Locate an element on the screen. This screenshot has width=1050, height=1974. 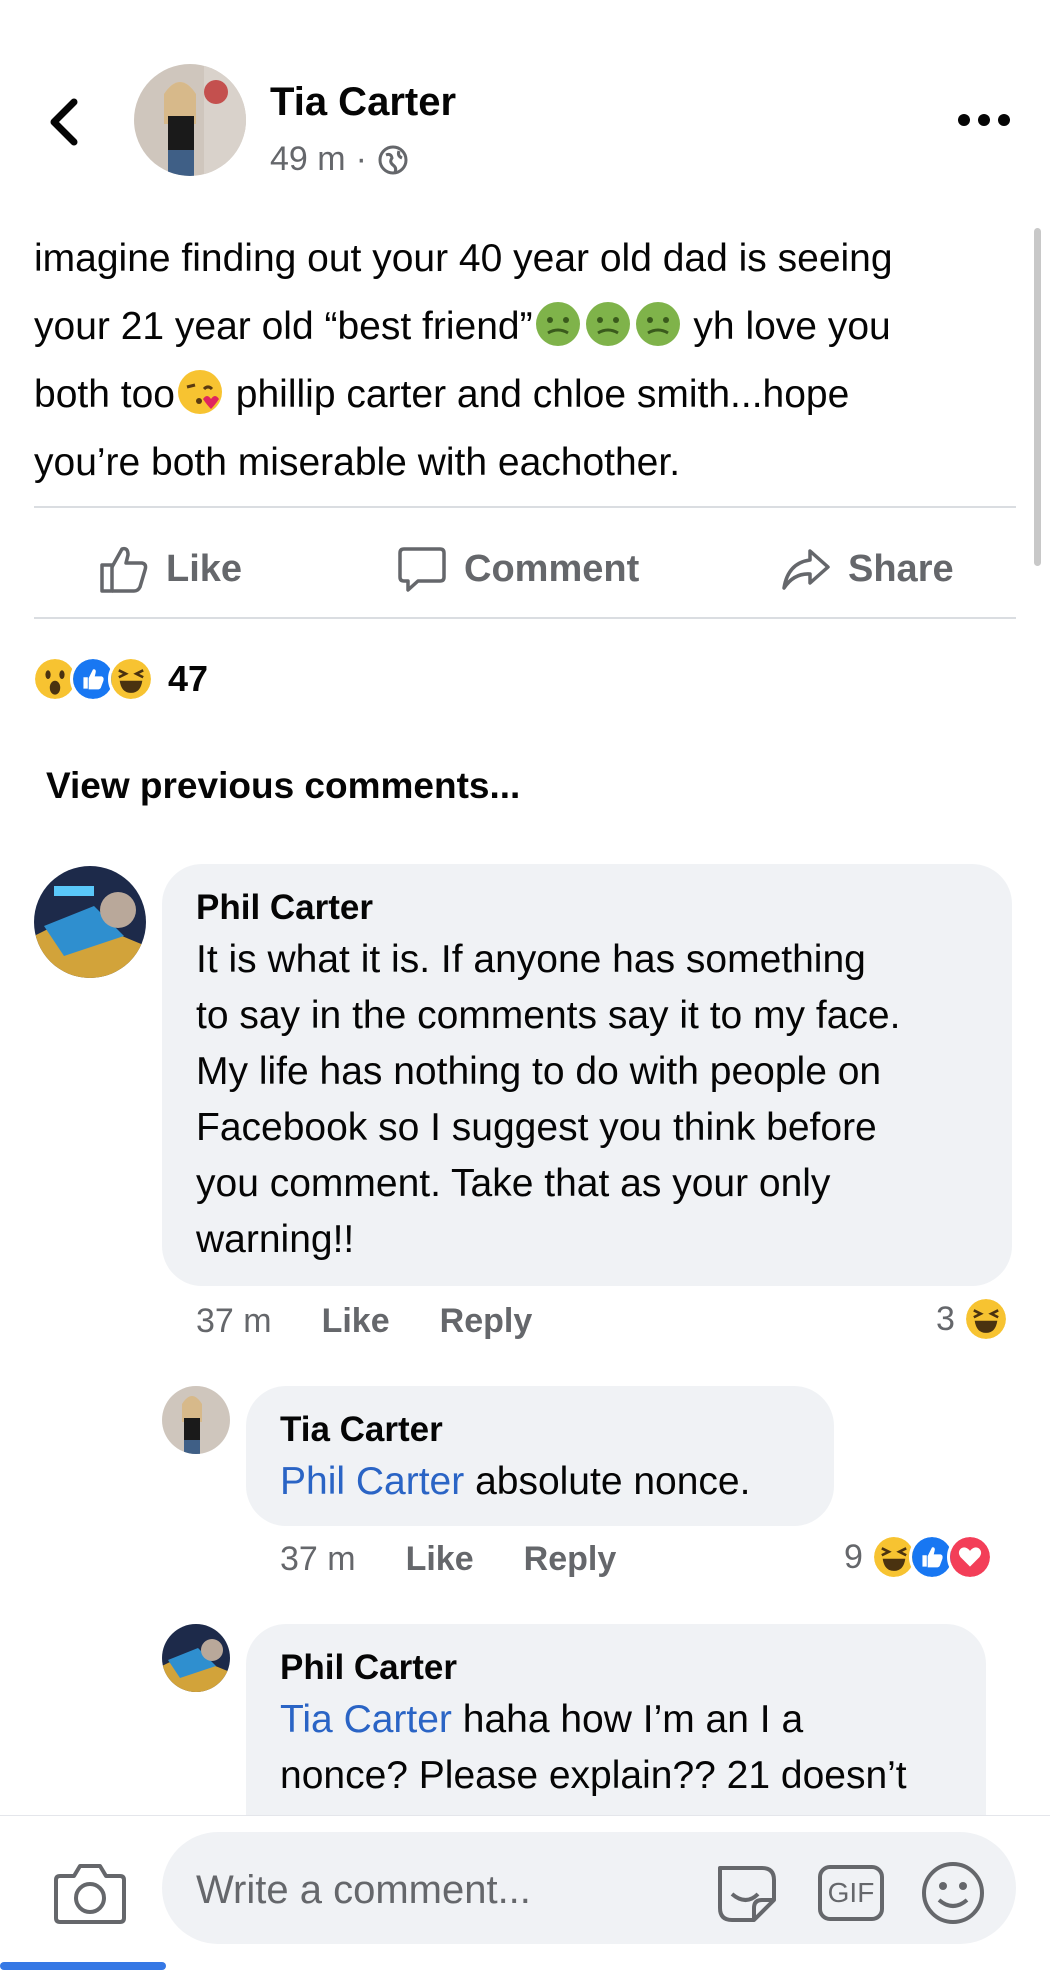
reply-text-segment: absolute nonce. is located at coordinates (607, 1481).